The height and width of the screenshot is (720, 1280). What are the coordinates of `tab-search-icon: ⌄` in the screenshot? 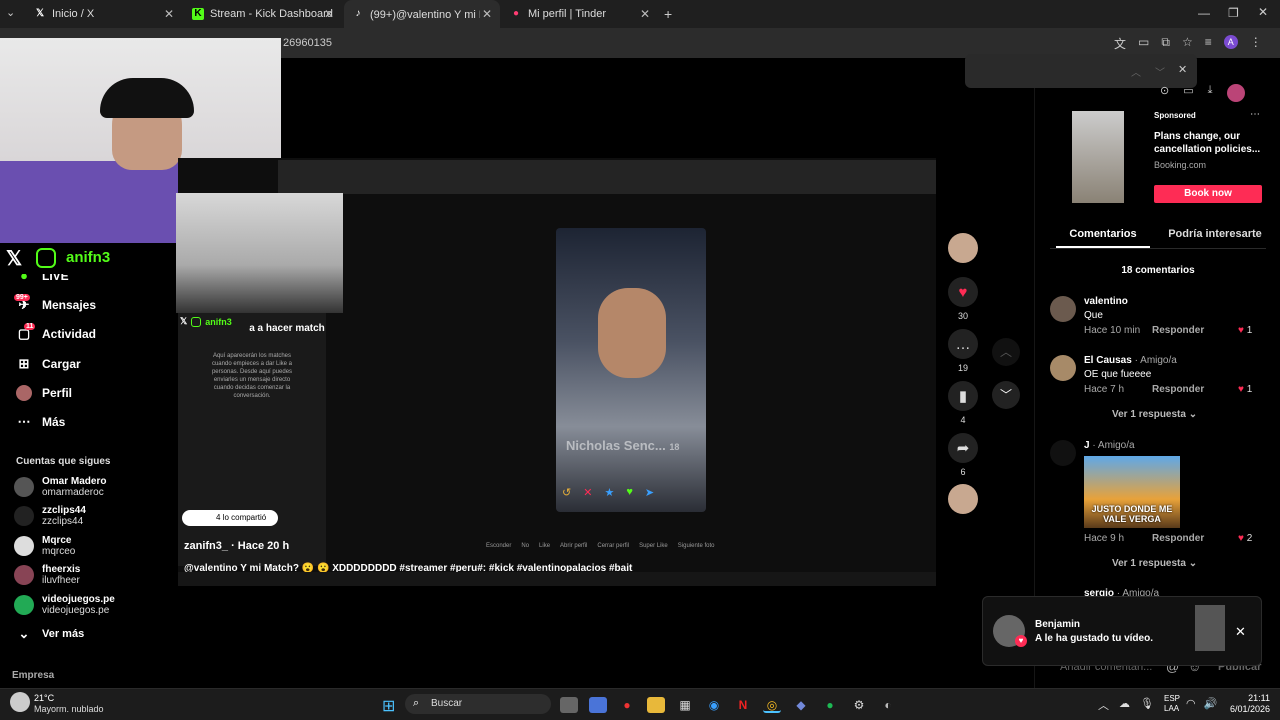 It's located at (14, 14).